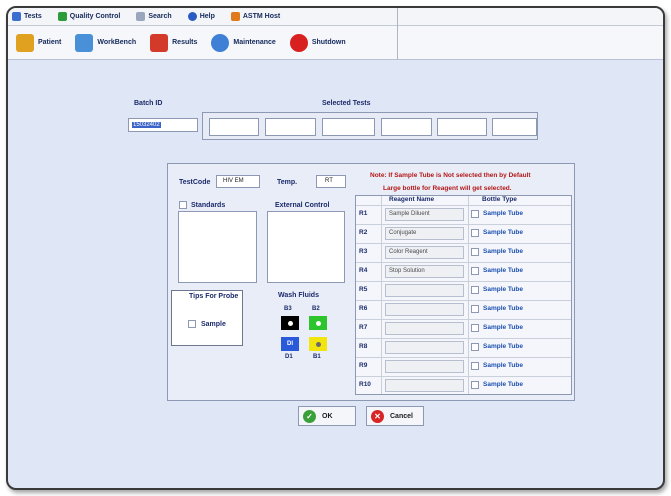 The width and height of the screenshot is (671, 496). I want to click on external-control-list, so click(306, 247).